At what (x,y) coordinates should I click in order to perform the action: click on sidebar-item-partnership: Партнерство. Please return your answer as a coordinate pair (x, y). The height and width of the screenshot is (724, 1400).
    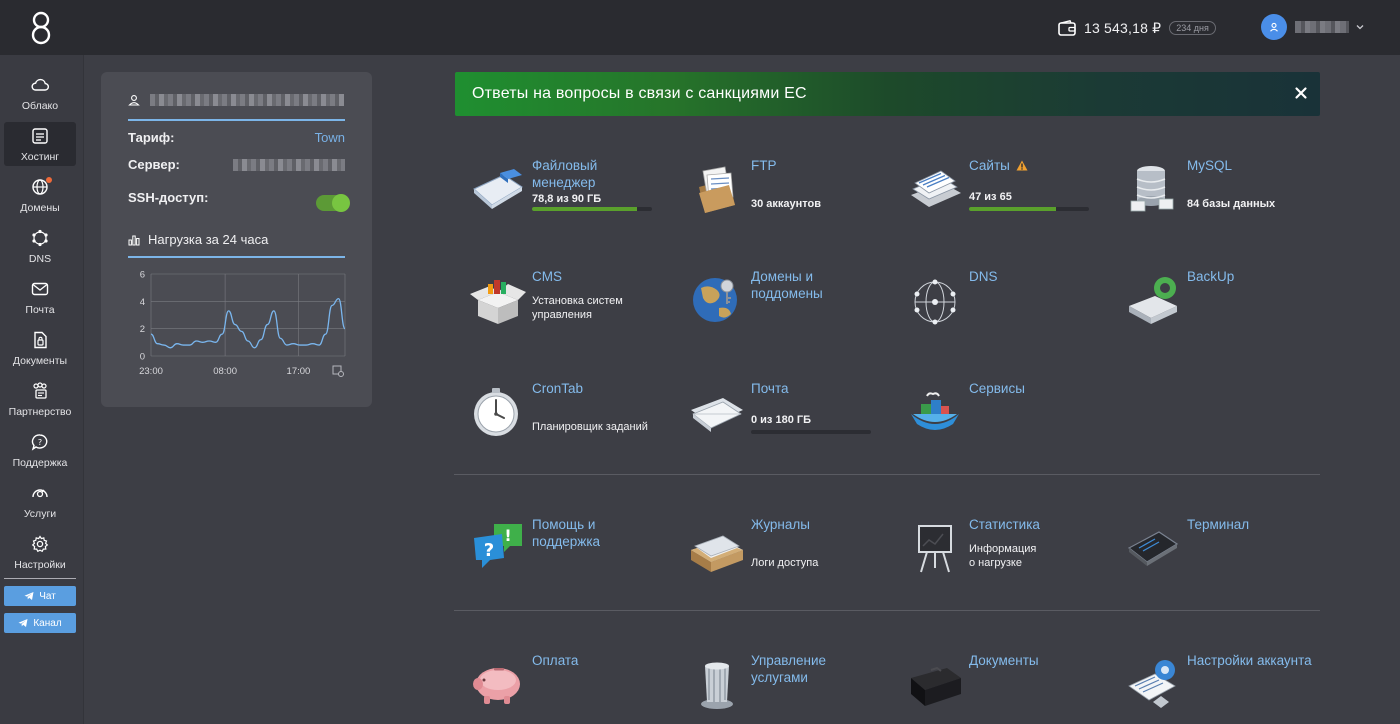
    Looking at the image, I should click on (40, 399).